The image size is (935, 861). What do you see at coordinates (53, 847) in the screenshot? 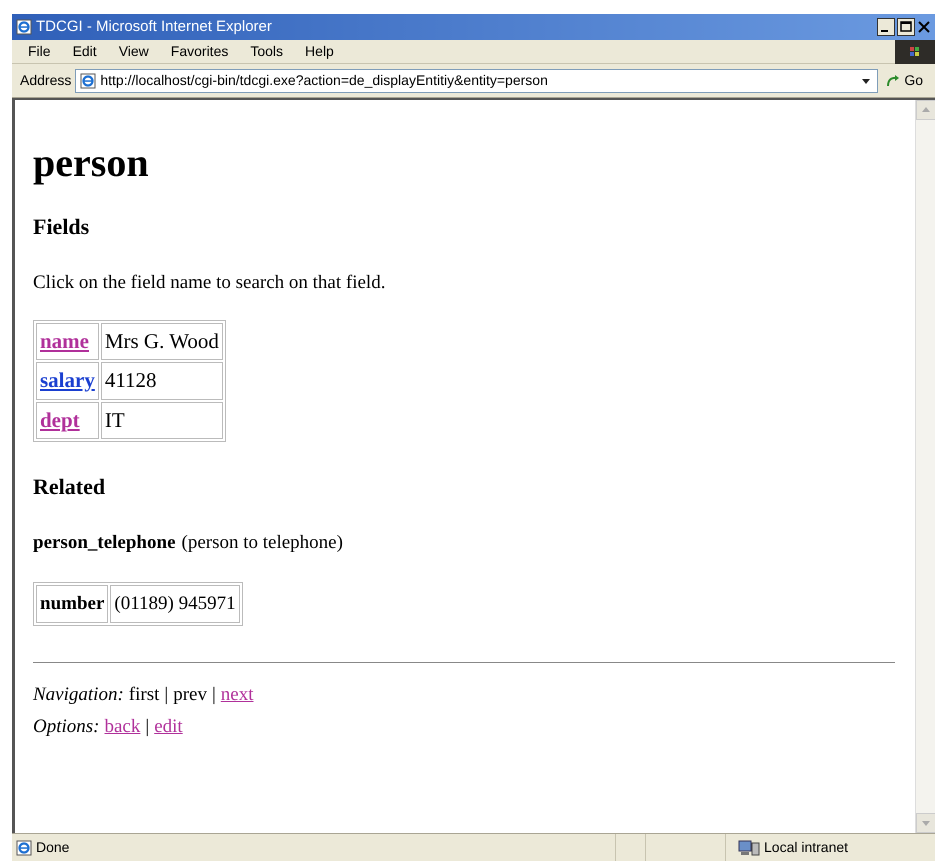
I see `status-text: Done` at bounding box center [53, 847].